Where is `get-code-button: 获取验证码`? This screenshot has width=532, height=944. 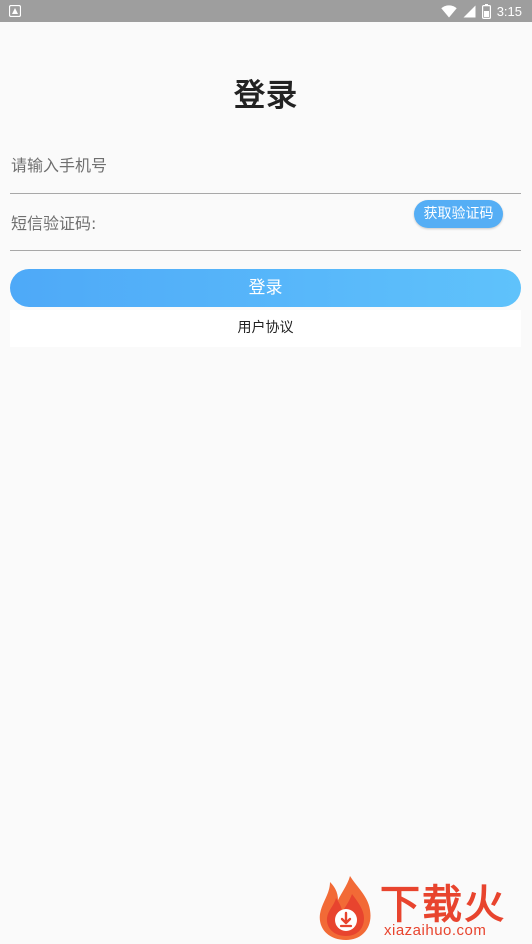 get-code-button: 获取验证码 is located at coordinates (458, 214).